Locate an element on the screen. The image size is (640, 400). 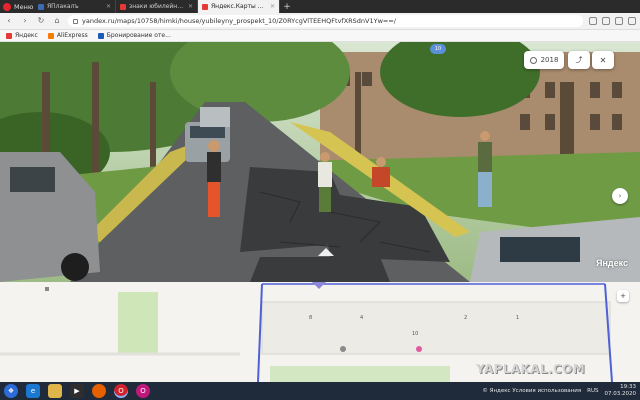
house-number-label: 4 is located at coordinates (362, 318).